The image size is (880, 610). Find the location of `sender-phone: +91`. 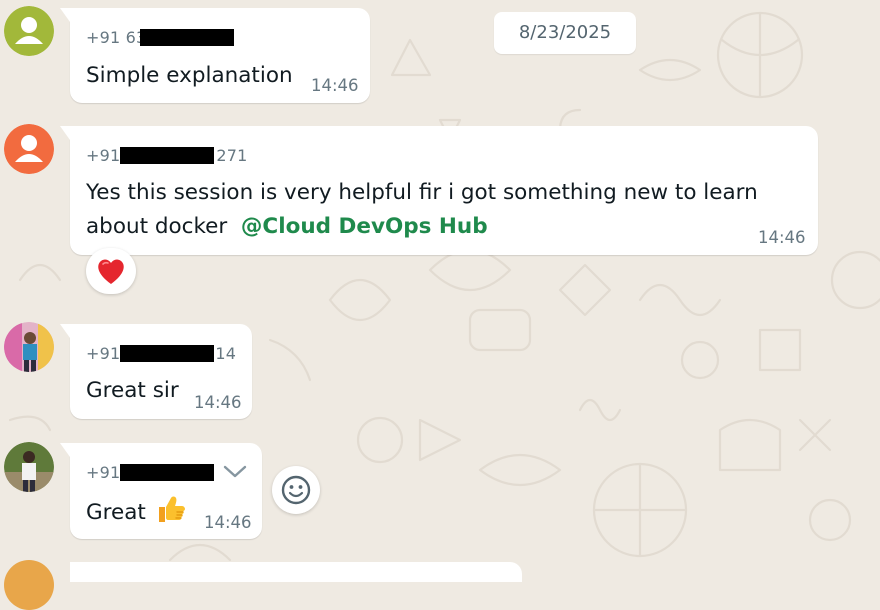

sender-phone: +91 is located at coordinates (103, 472).